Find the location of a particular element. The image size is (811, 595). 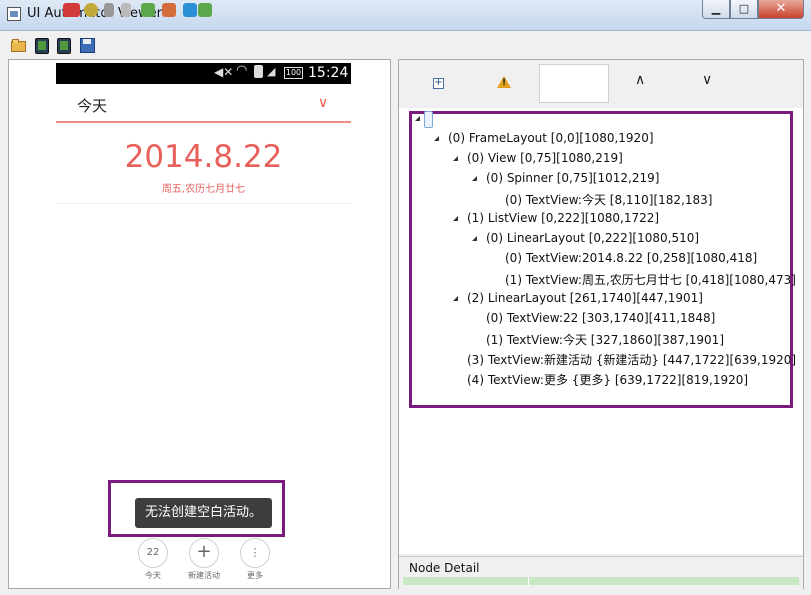

spinner-text: 今天 is located at coordinates (92, 106).